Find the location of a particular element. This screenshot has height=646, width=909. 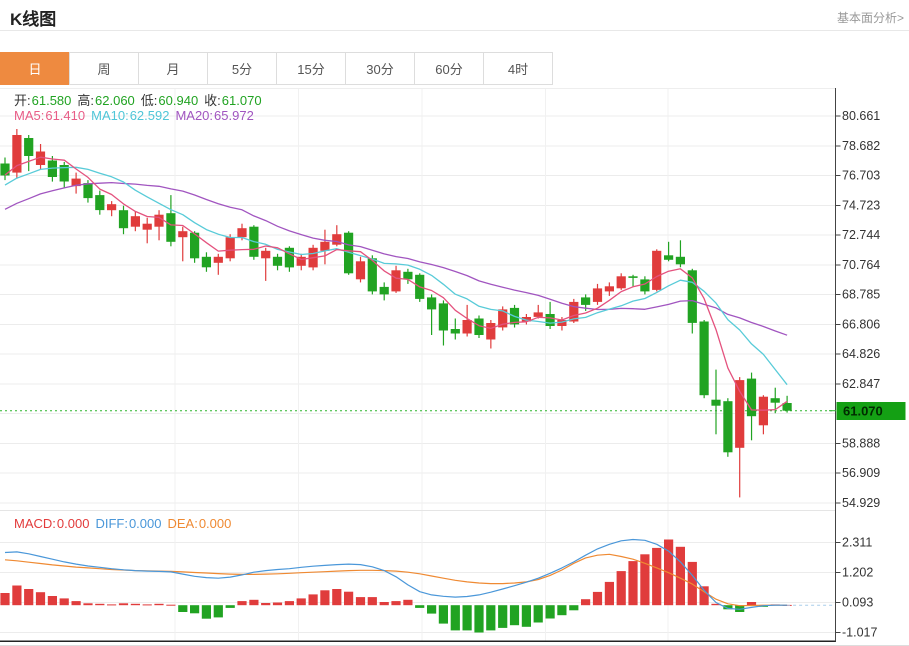

legend-label: 低: is located at coordinates (149, 100).